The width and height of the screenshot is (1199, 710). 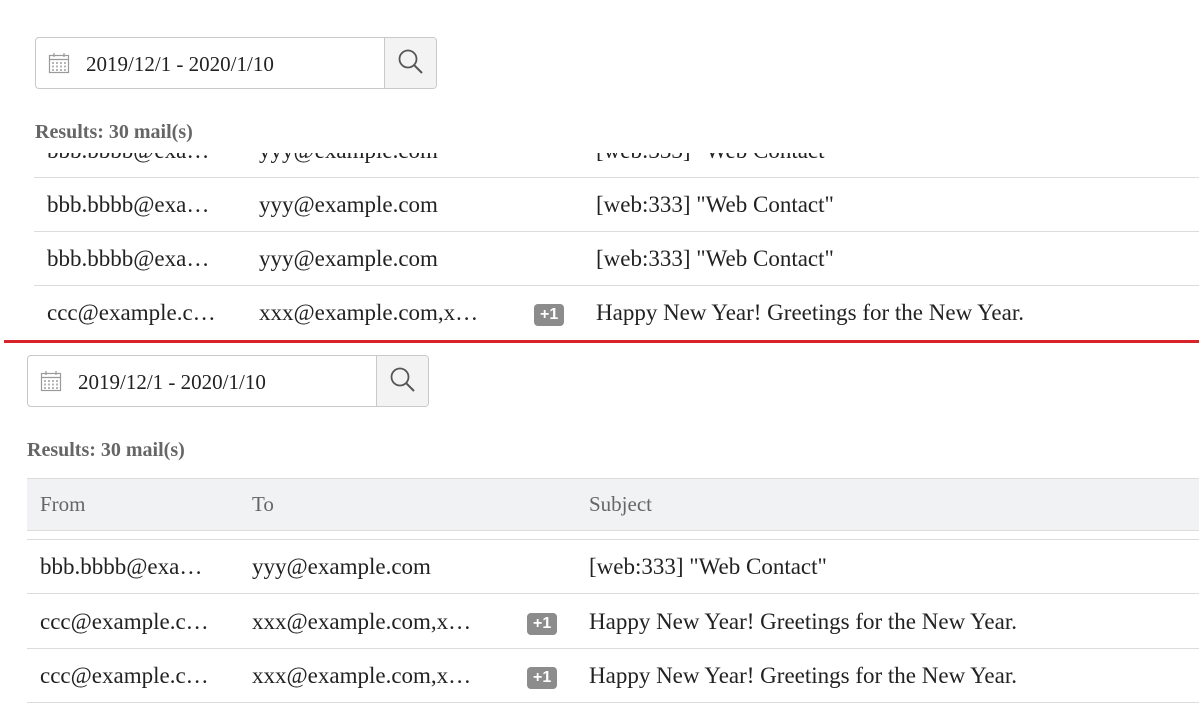 What do you see at coordinates (63, 504) in the screenshot?
I see `column-header-from: From` at bounding box center [63, 504].